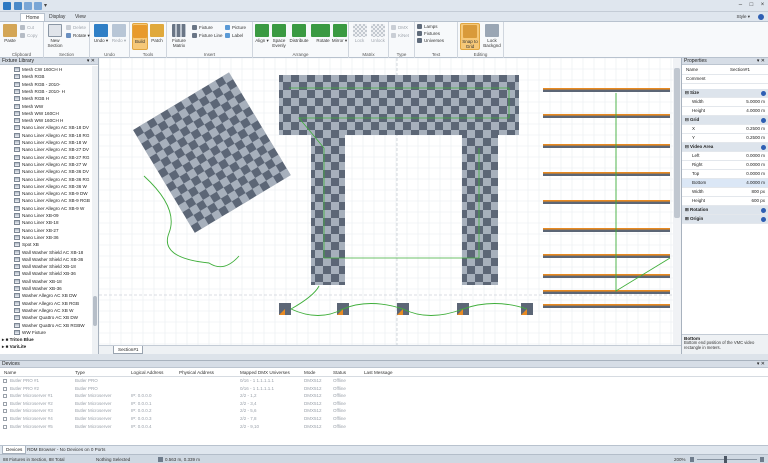 The width and height of the screenshot is (768, 463). What do you see at coordinates (101, 33) in the screenshot?
I see `undo-button: Undo ▾` at bounding box center [101, 33].